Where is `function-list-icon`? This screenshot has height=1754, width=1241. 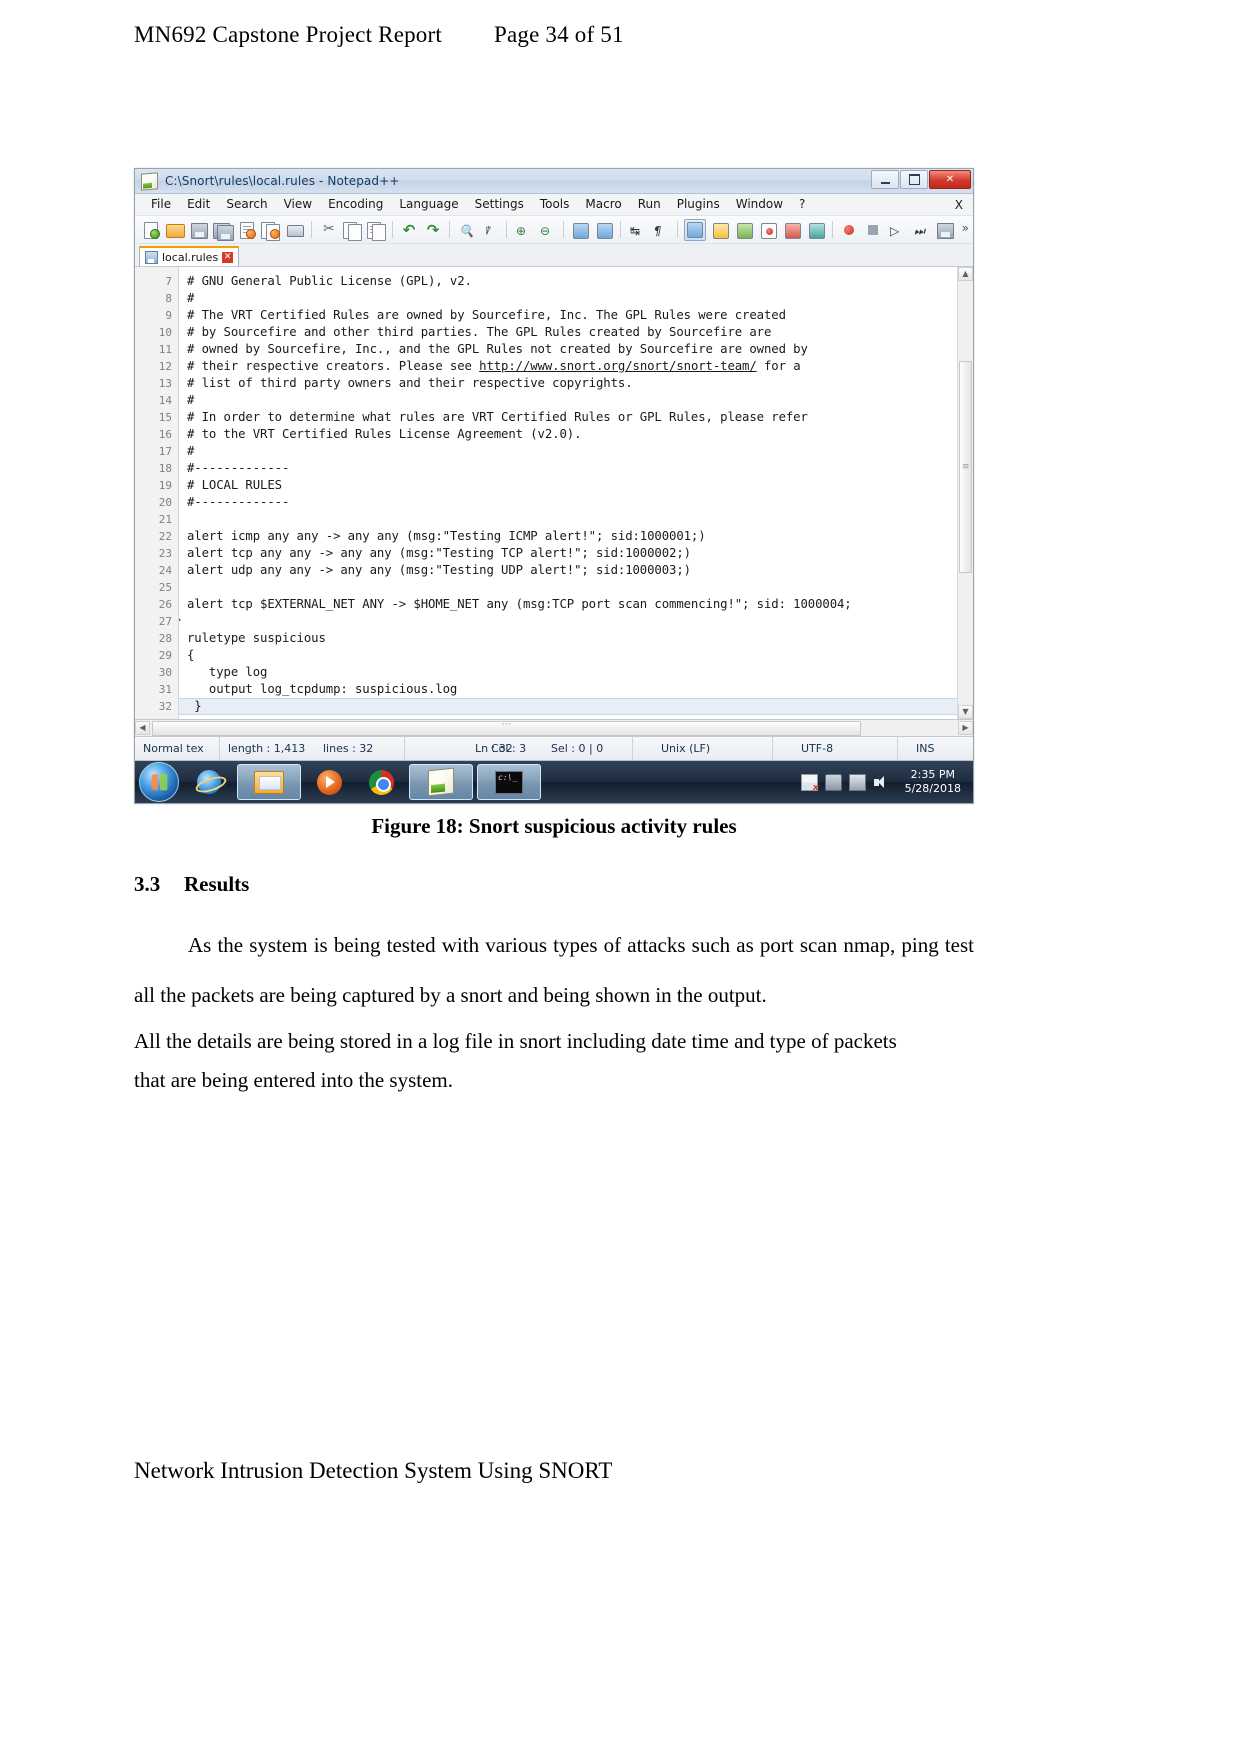 function-list-icon is located at coordinates (695, 229).